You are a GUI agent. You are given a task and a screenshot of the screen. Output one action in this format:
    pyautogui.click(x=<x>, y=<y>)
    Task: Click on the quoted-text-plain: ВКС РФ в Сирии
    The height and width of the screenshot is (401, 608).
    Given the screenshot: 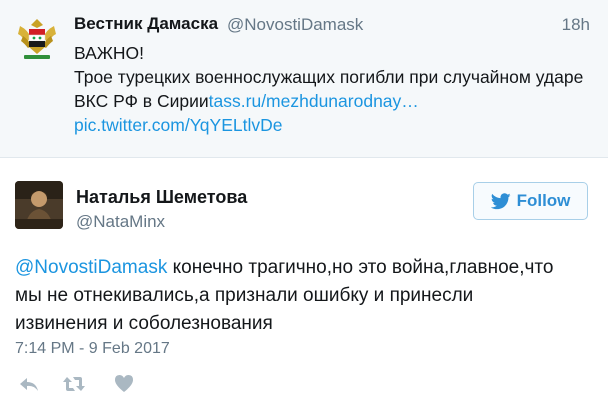 What is the action you would take?
    pyautogui.click(x=141, y=101)
    